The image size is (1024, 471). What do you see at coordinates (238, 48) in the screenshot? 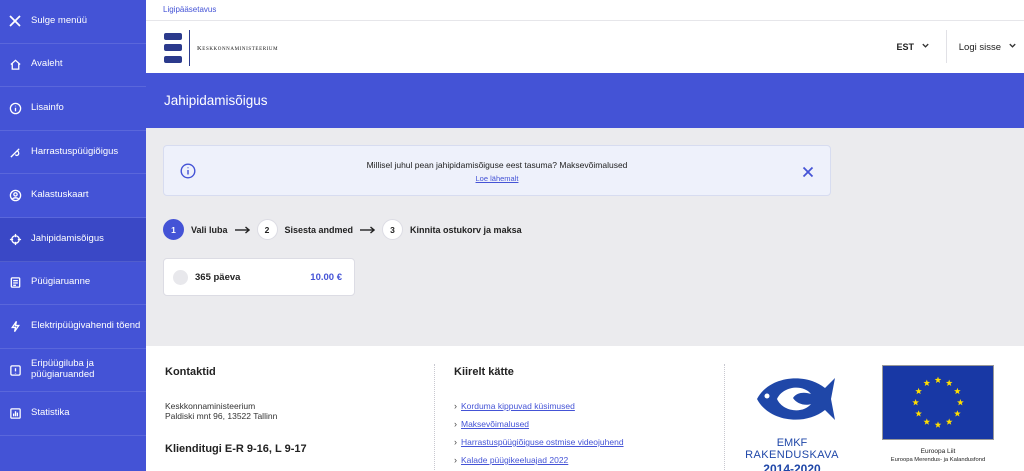
I see `logo-text: Keskkonnaministeerium` at bounding box center [238, 48].